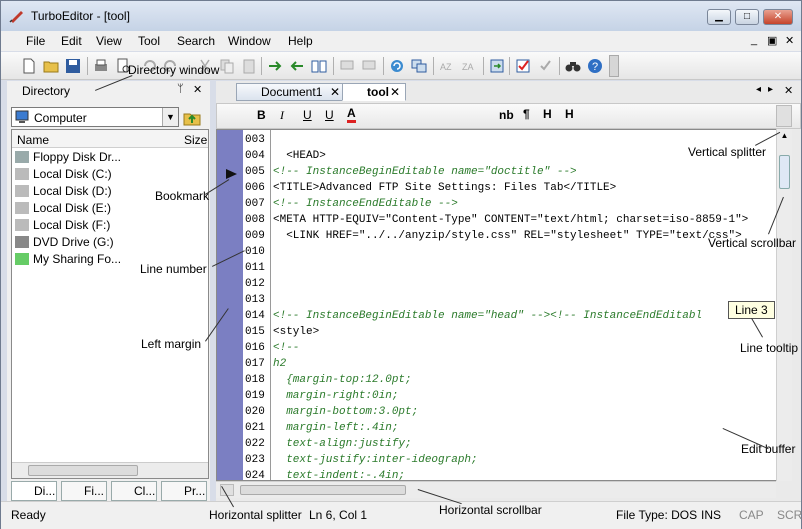 The height and width of the screenshot is (529, 802). Describe the element at coordinates (95, 117) in the screenshot. I see `location-dropdown: Computer ▼` at that location.